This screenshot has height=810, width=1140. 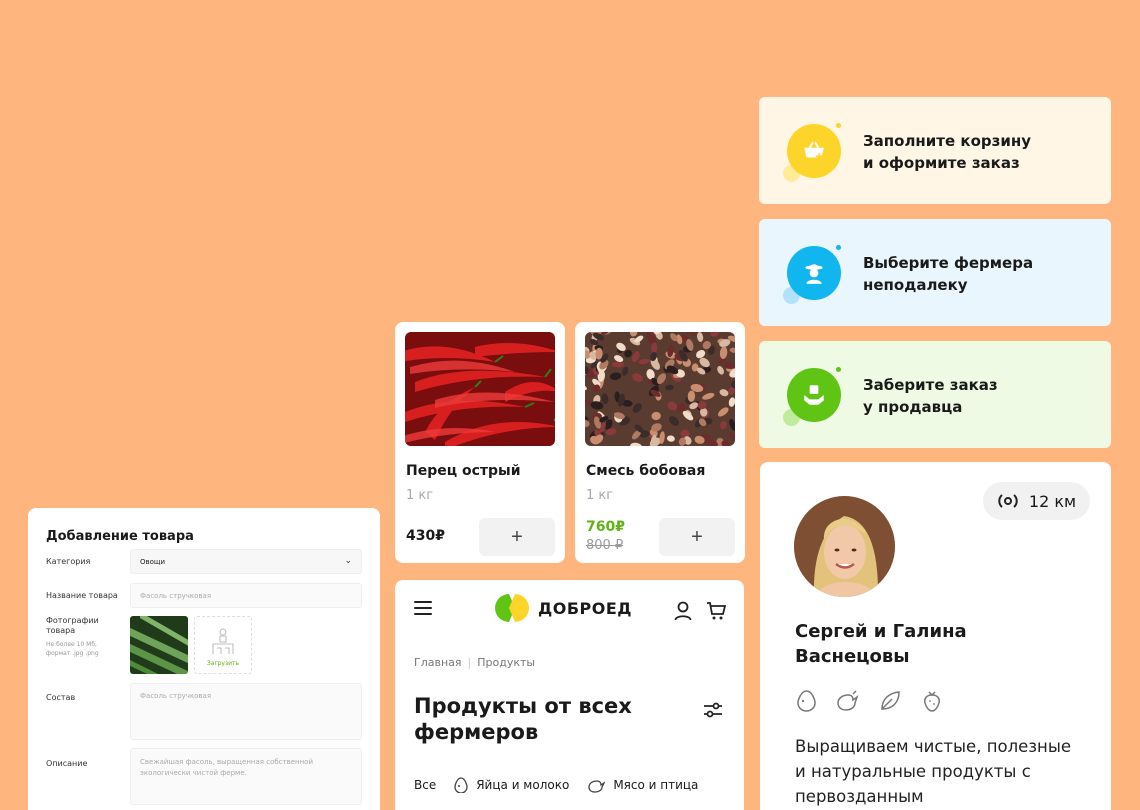 I want to click on page-title: Продукты от всех фермеров, so click(x=523, y=719).